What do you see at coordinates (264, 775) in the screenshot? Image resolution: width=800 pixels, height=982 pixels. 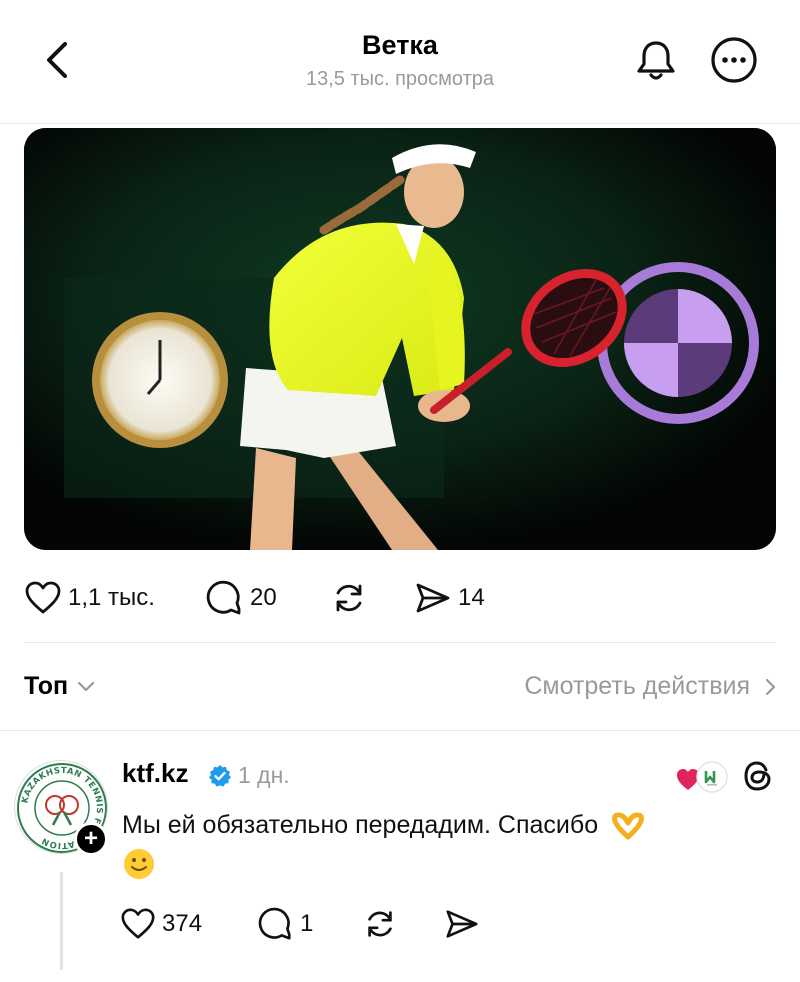 I see `reply-time: 1 дн.` at bounding box center [264, 775].